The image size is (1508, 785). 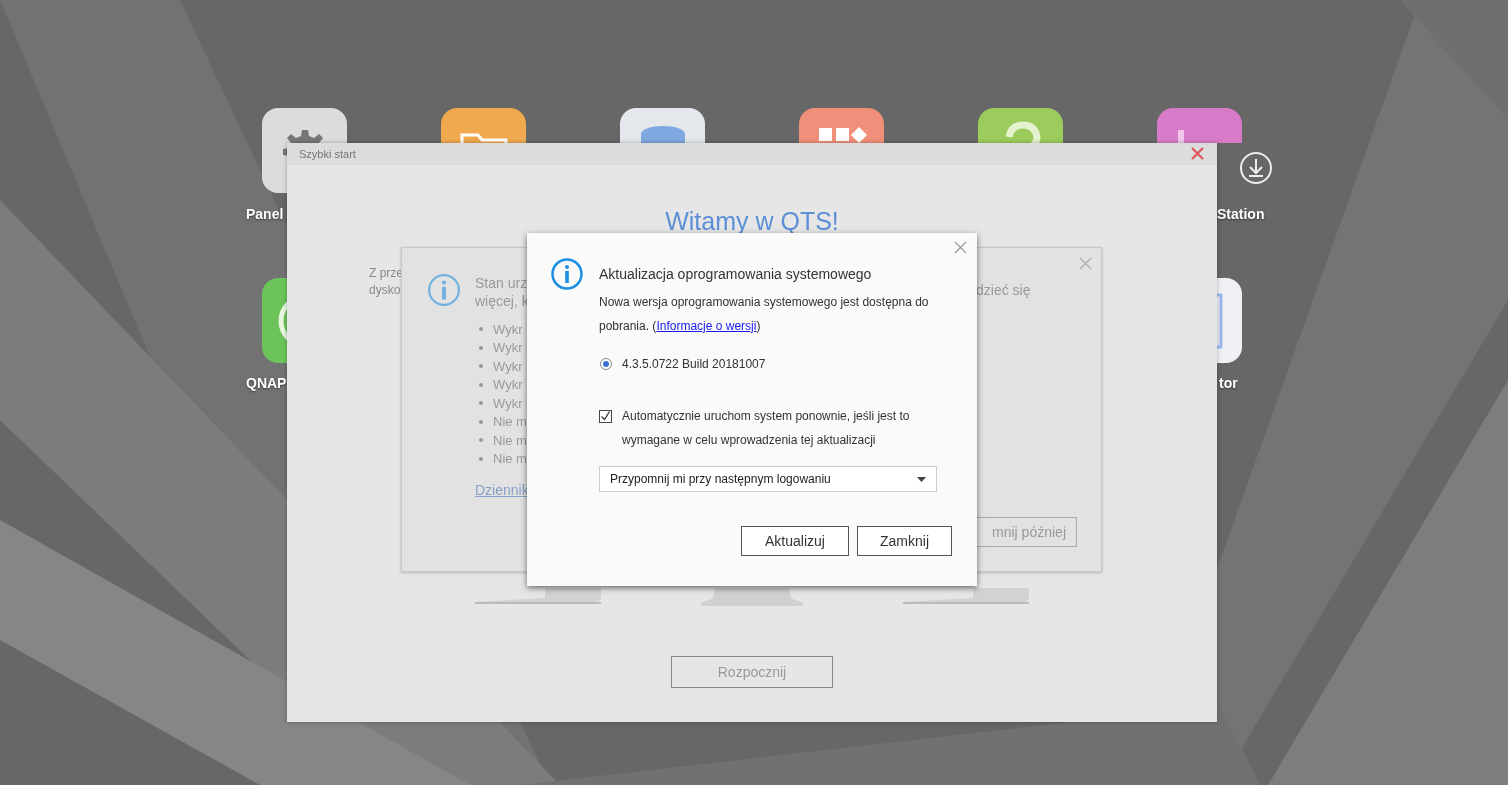 What do you see at coordinates (764, 314) in the screenshot?
I see `update-message: Nowa wersja oprogramowania systemowego jest dostępna do pobrania. (Informacje o wersji)` at bounding box center [764, 314].